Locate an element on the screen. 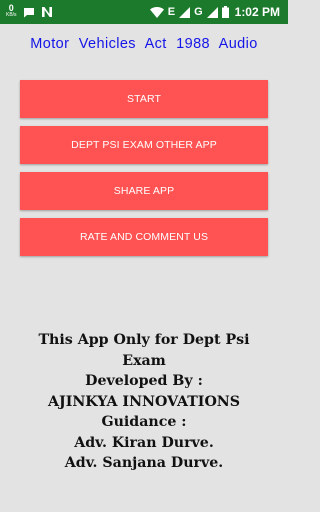 The image size is (320, 512). info-line: Developed By : is located at coordinates (144, 381).